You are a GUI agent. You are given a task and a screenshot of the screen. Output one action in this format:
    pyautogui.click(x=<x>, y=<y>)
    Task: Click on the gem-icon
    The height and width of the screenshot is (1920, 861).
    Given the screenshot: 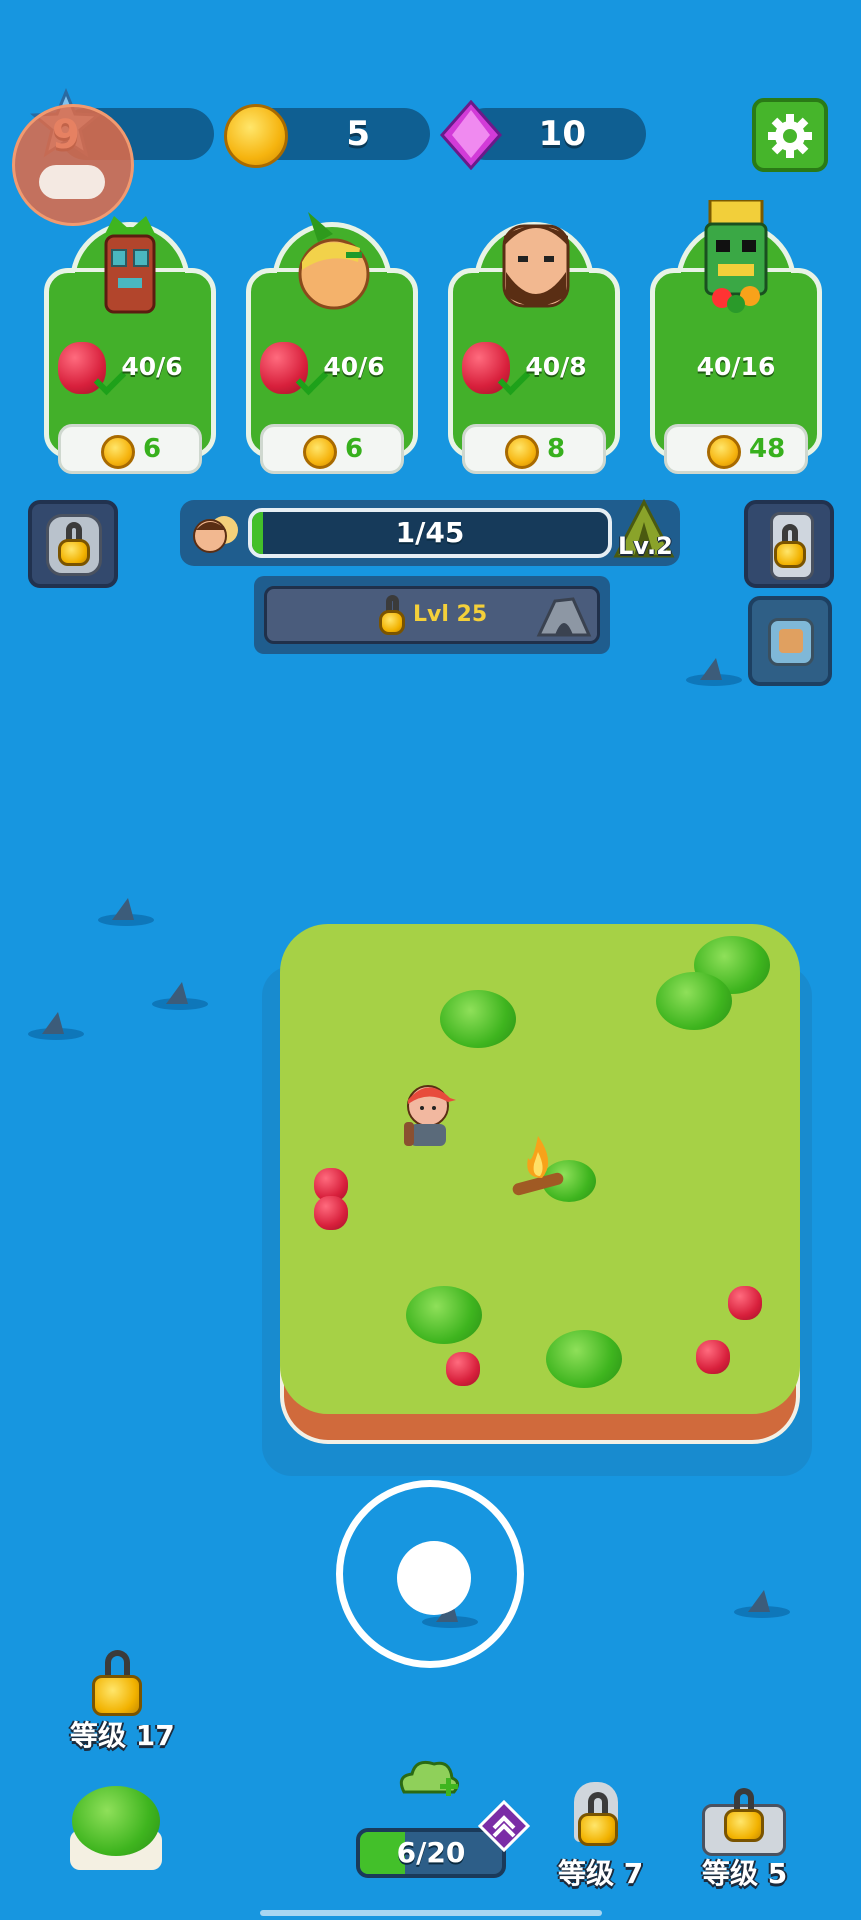 What is the action you would take?
    pyautogui.click(x=471, y=135)
    